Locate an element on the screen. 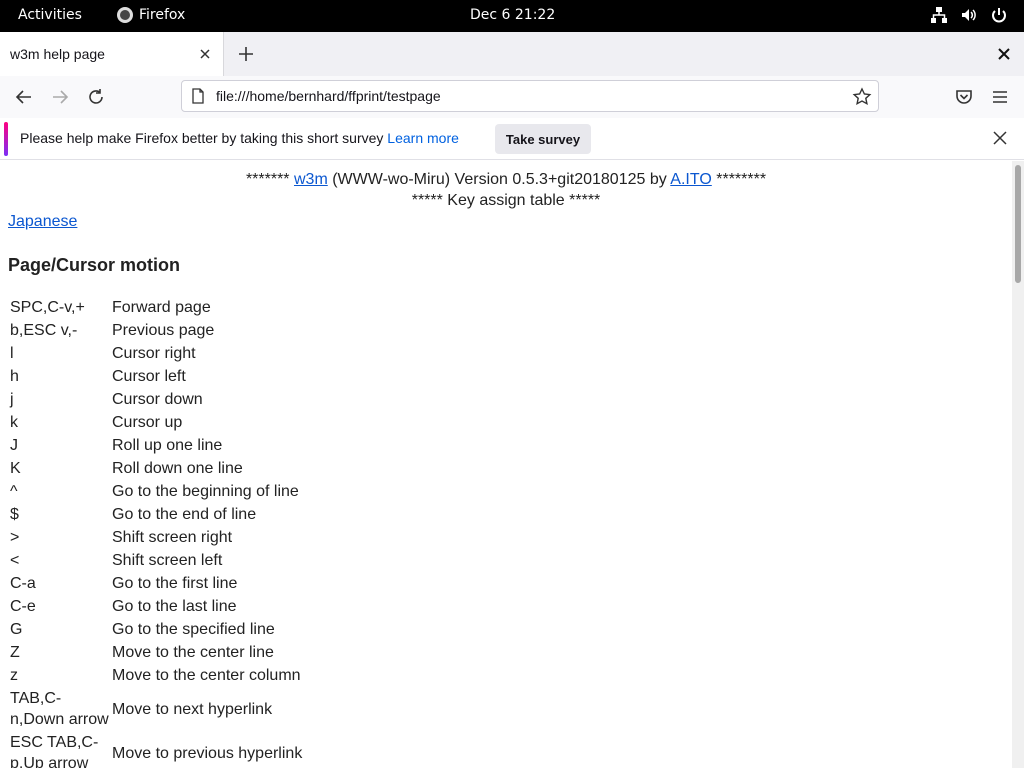 This screenshot has height=768, width=1024. power-icon is located at coordinates (999, 15).